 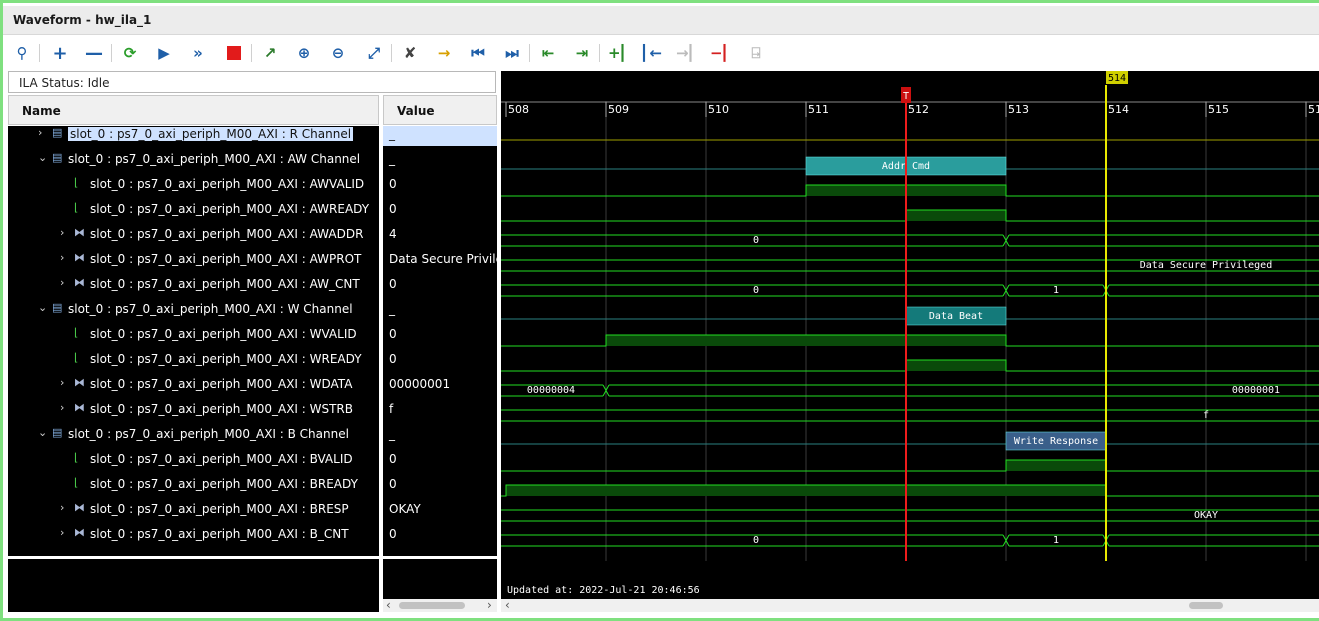 I want to click on ila-status-text: ILA Status: Idle, so click(x=64, y=83).